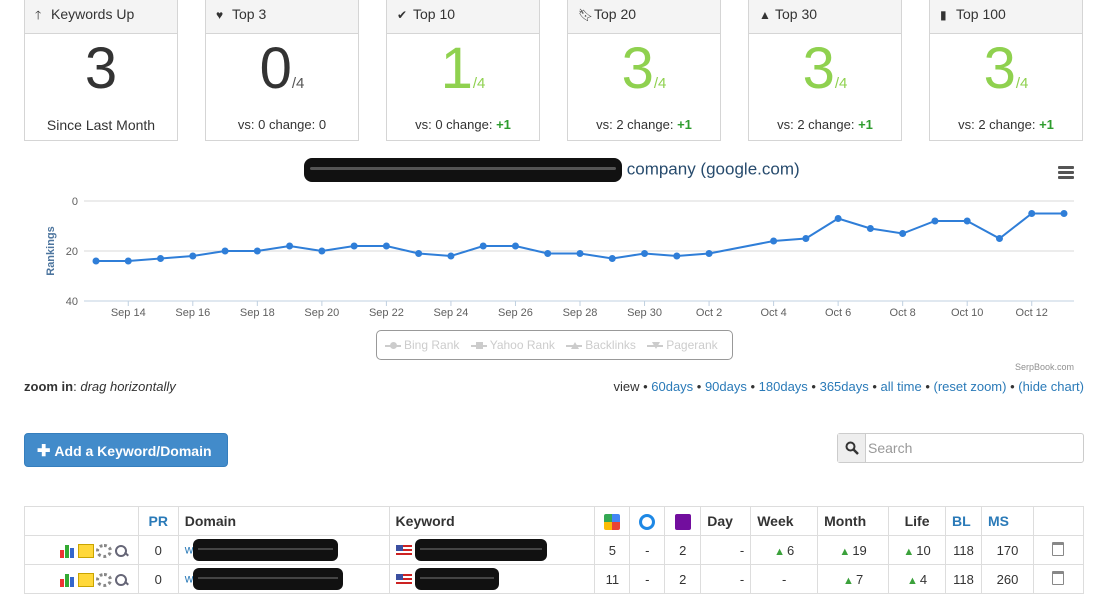 Image resolution: width=1107 pixels, height=594 pixels. What do you see at coordinates (726, 386) in the screenshot?
I see `zoom-90days-link: 90days` at bounding box center [726, 386].